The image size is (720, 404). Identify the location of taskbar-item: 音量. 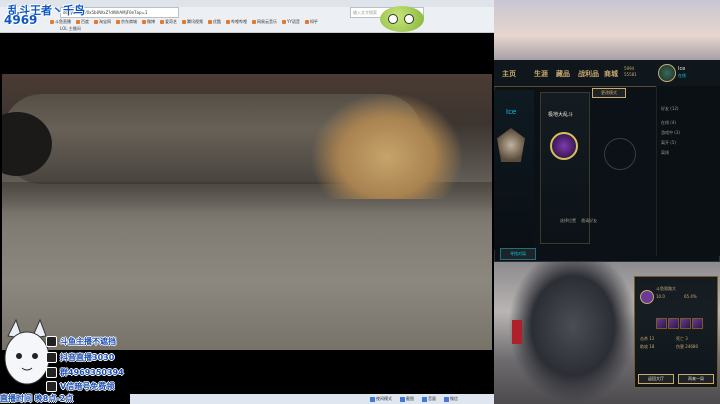
(429, 399).